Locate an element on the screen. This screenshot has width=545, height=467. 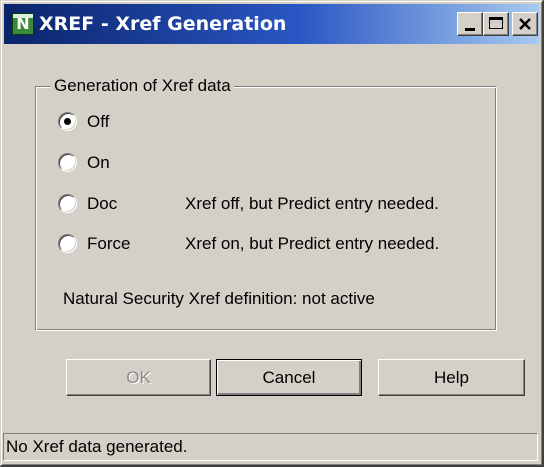
radio-off is located at coordinates (67, 121).